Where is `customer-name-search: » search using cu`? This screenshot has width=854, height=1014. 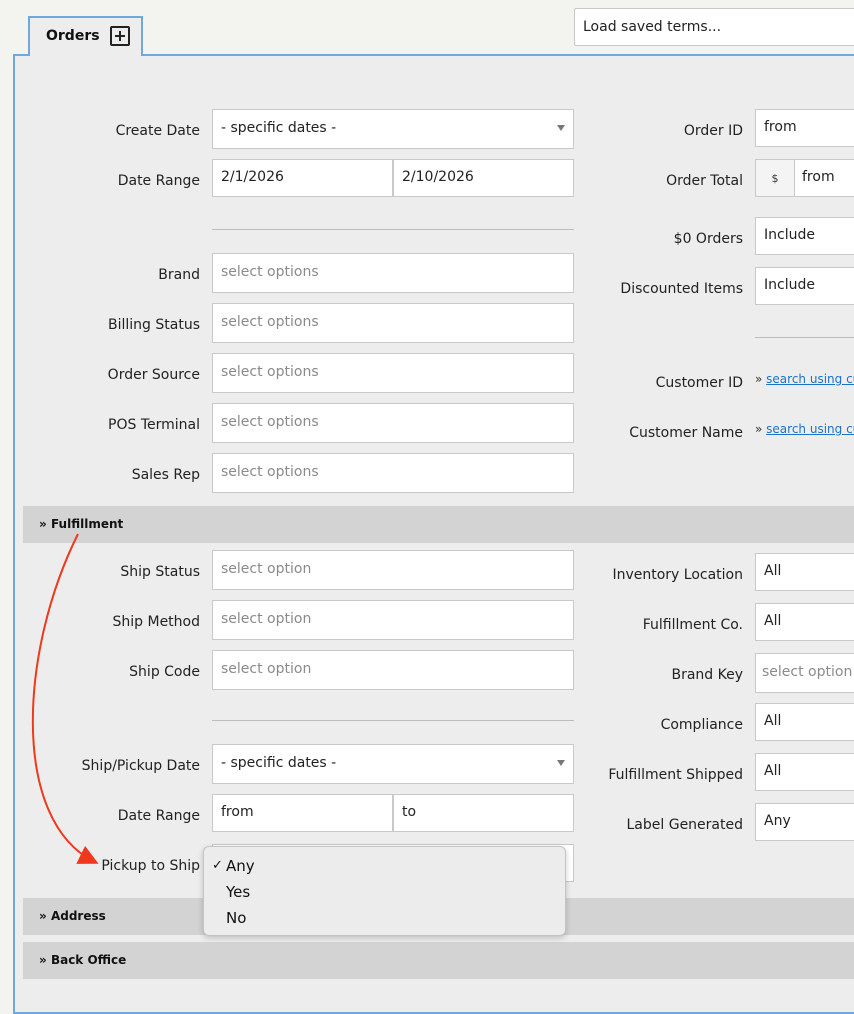 customer-name-search: » search using cu is located at coordinates (804, 429).